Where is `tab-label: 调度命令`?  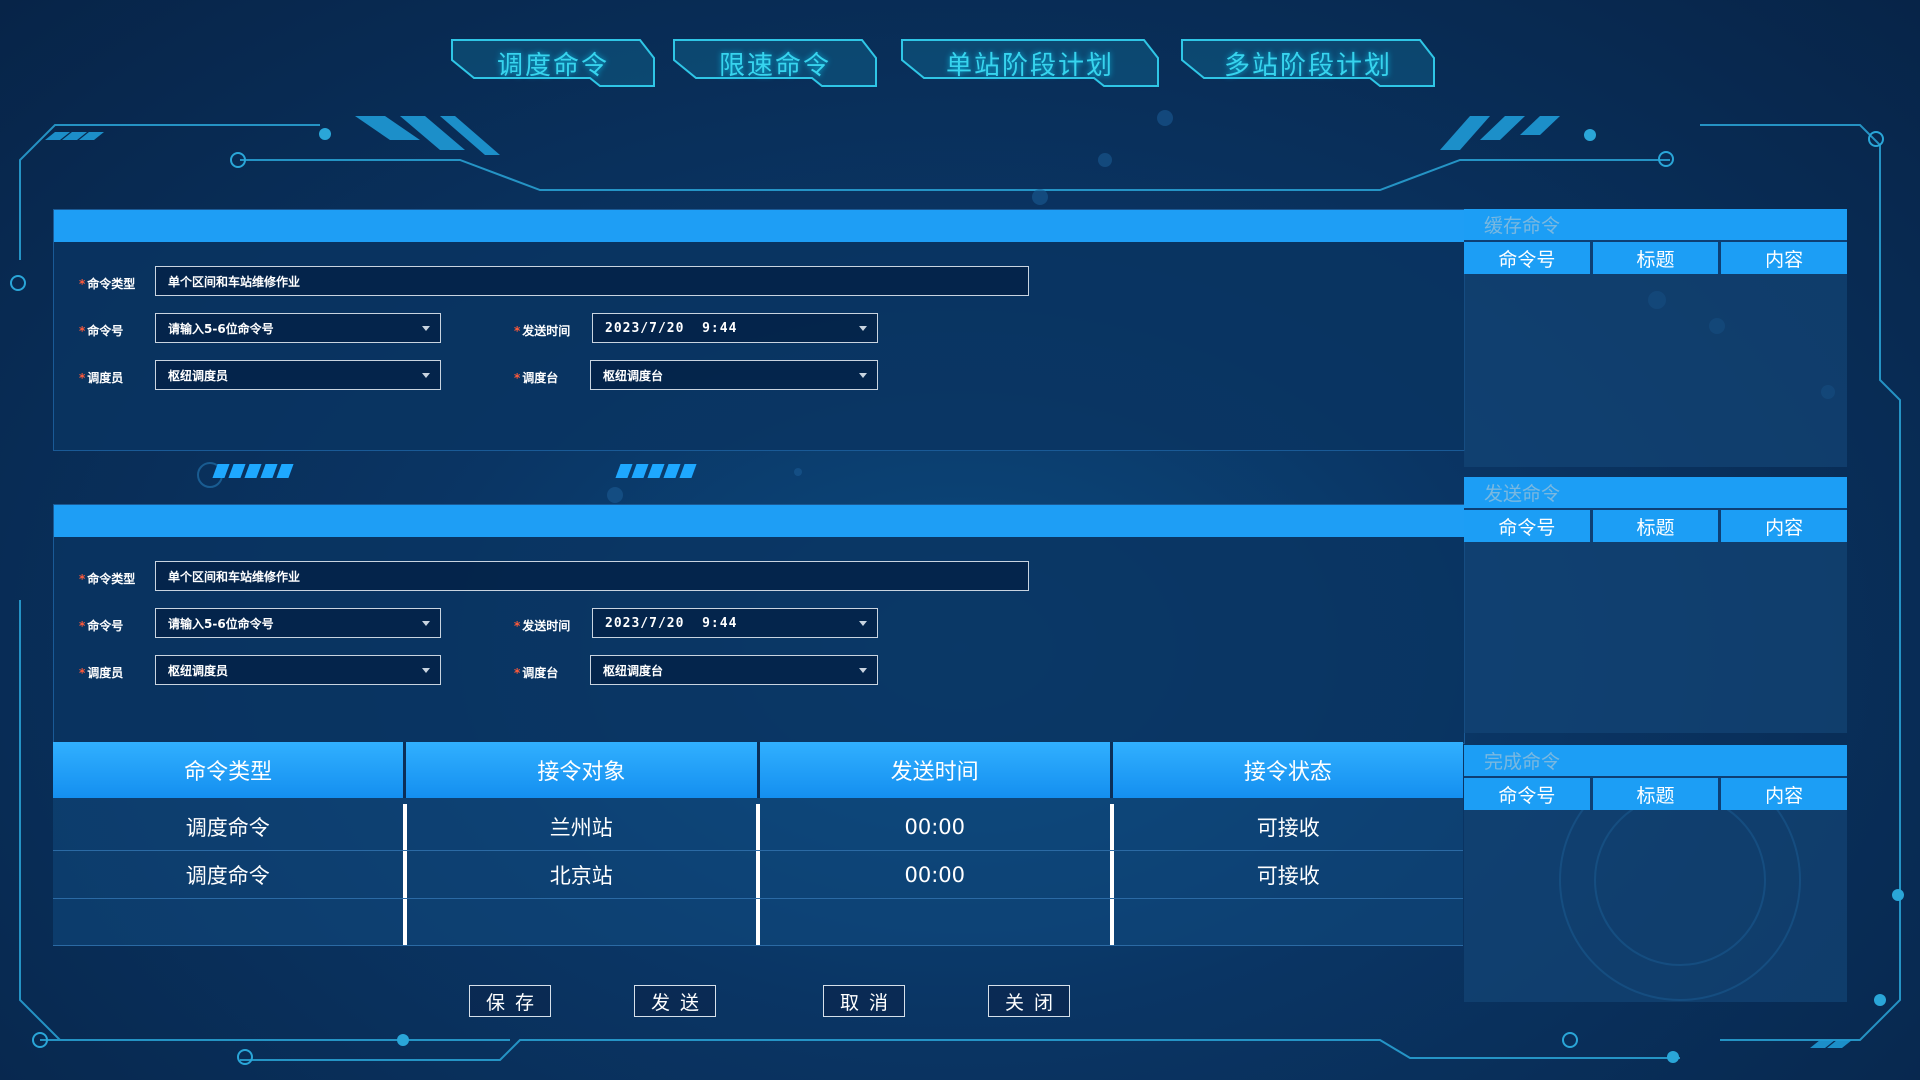
tab-label: 调度命令 is located at coordinates (552, 65).